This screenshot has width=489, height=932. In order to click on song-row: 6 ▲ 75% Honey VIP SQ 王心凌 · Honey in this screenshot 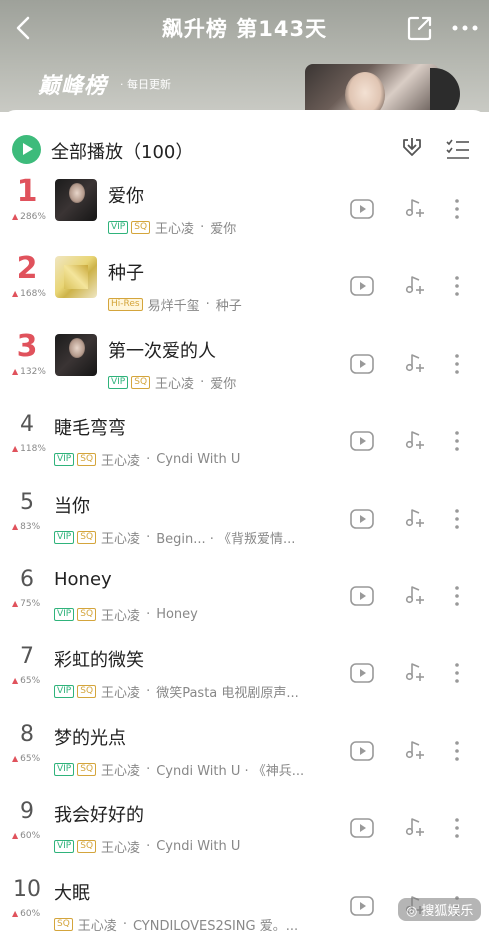, I will do `click(244, 597)`.